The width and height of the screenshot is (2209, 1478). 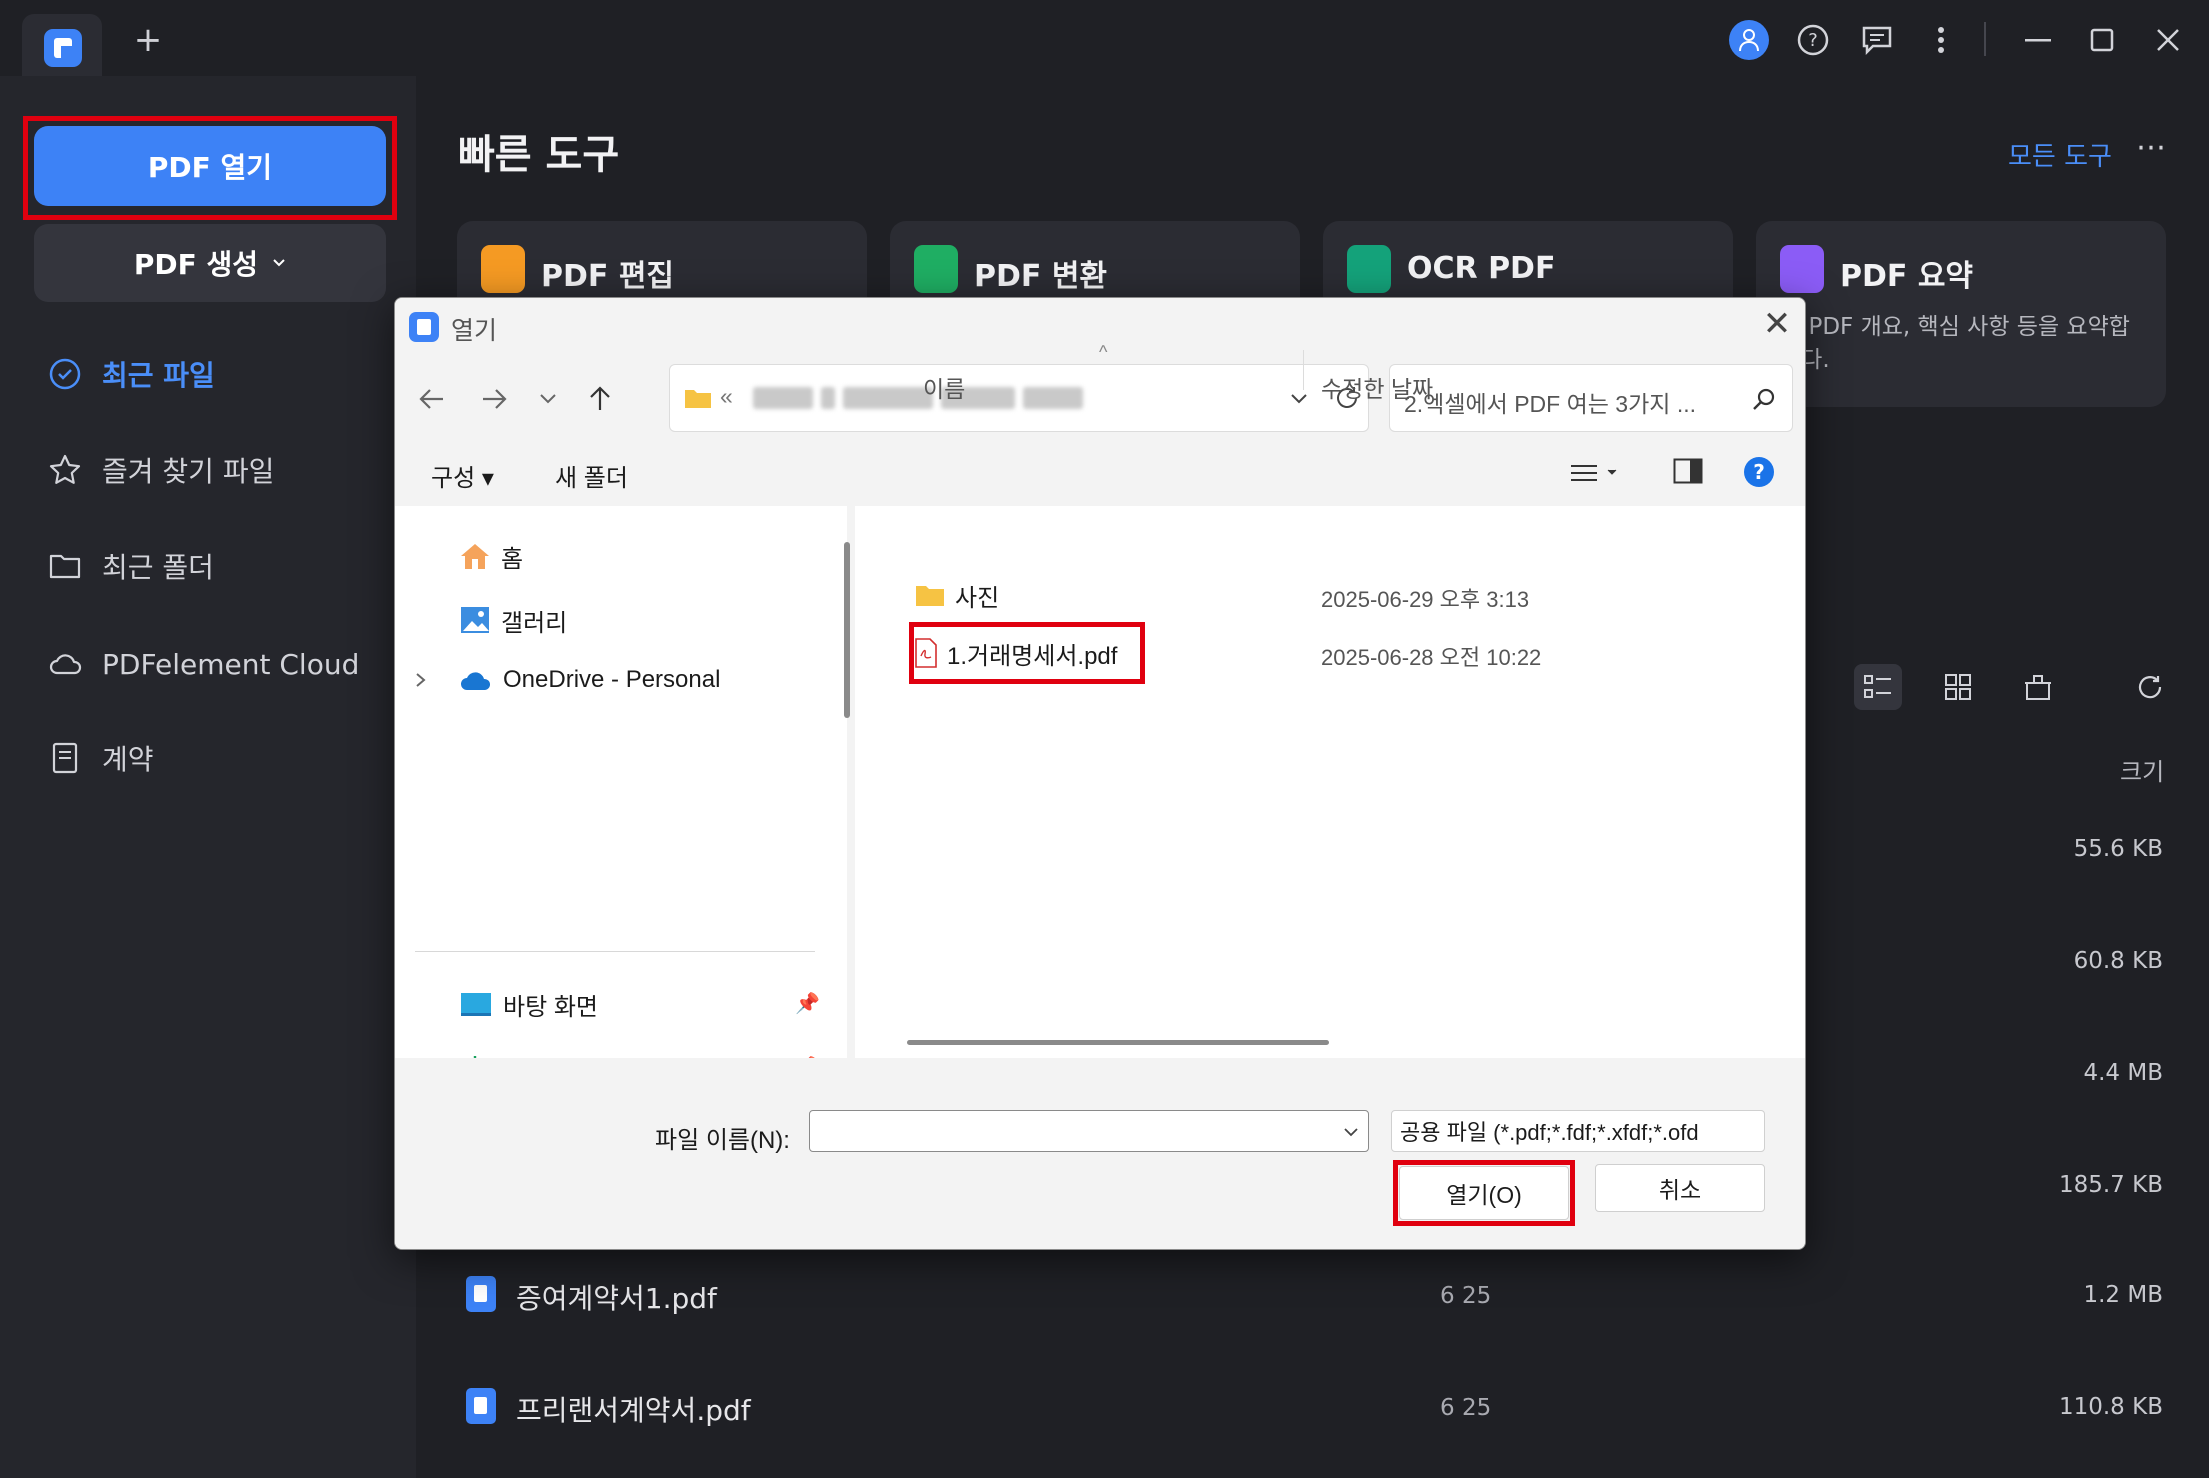 I want to click on home-icon, so click(x=475, y=556).